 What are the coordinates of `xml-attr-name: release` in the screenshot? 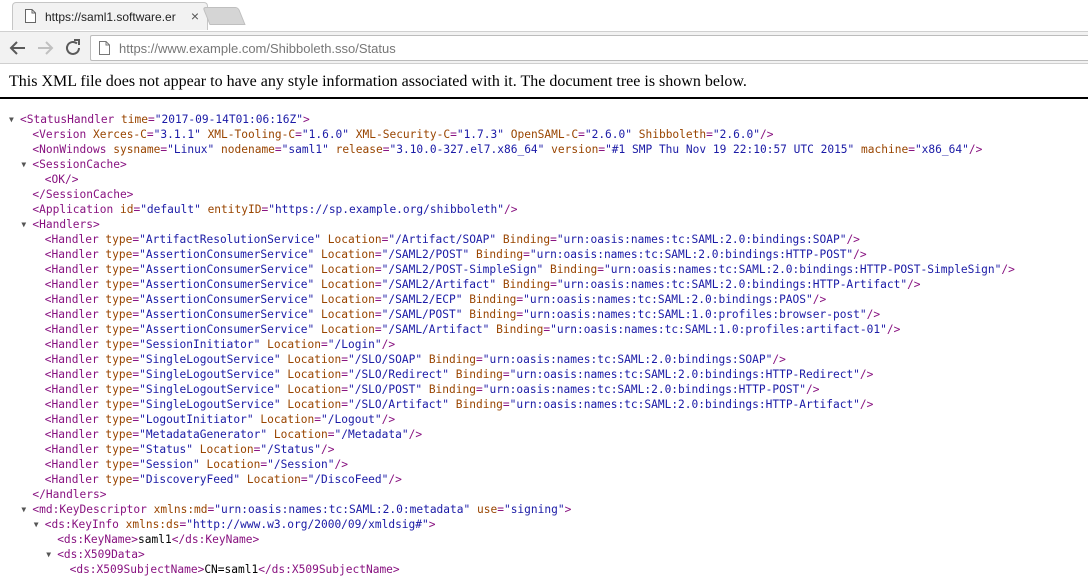 It's located at (359, 149).